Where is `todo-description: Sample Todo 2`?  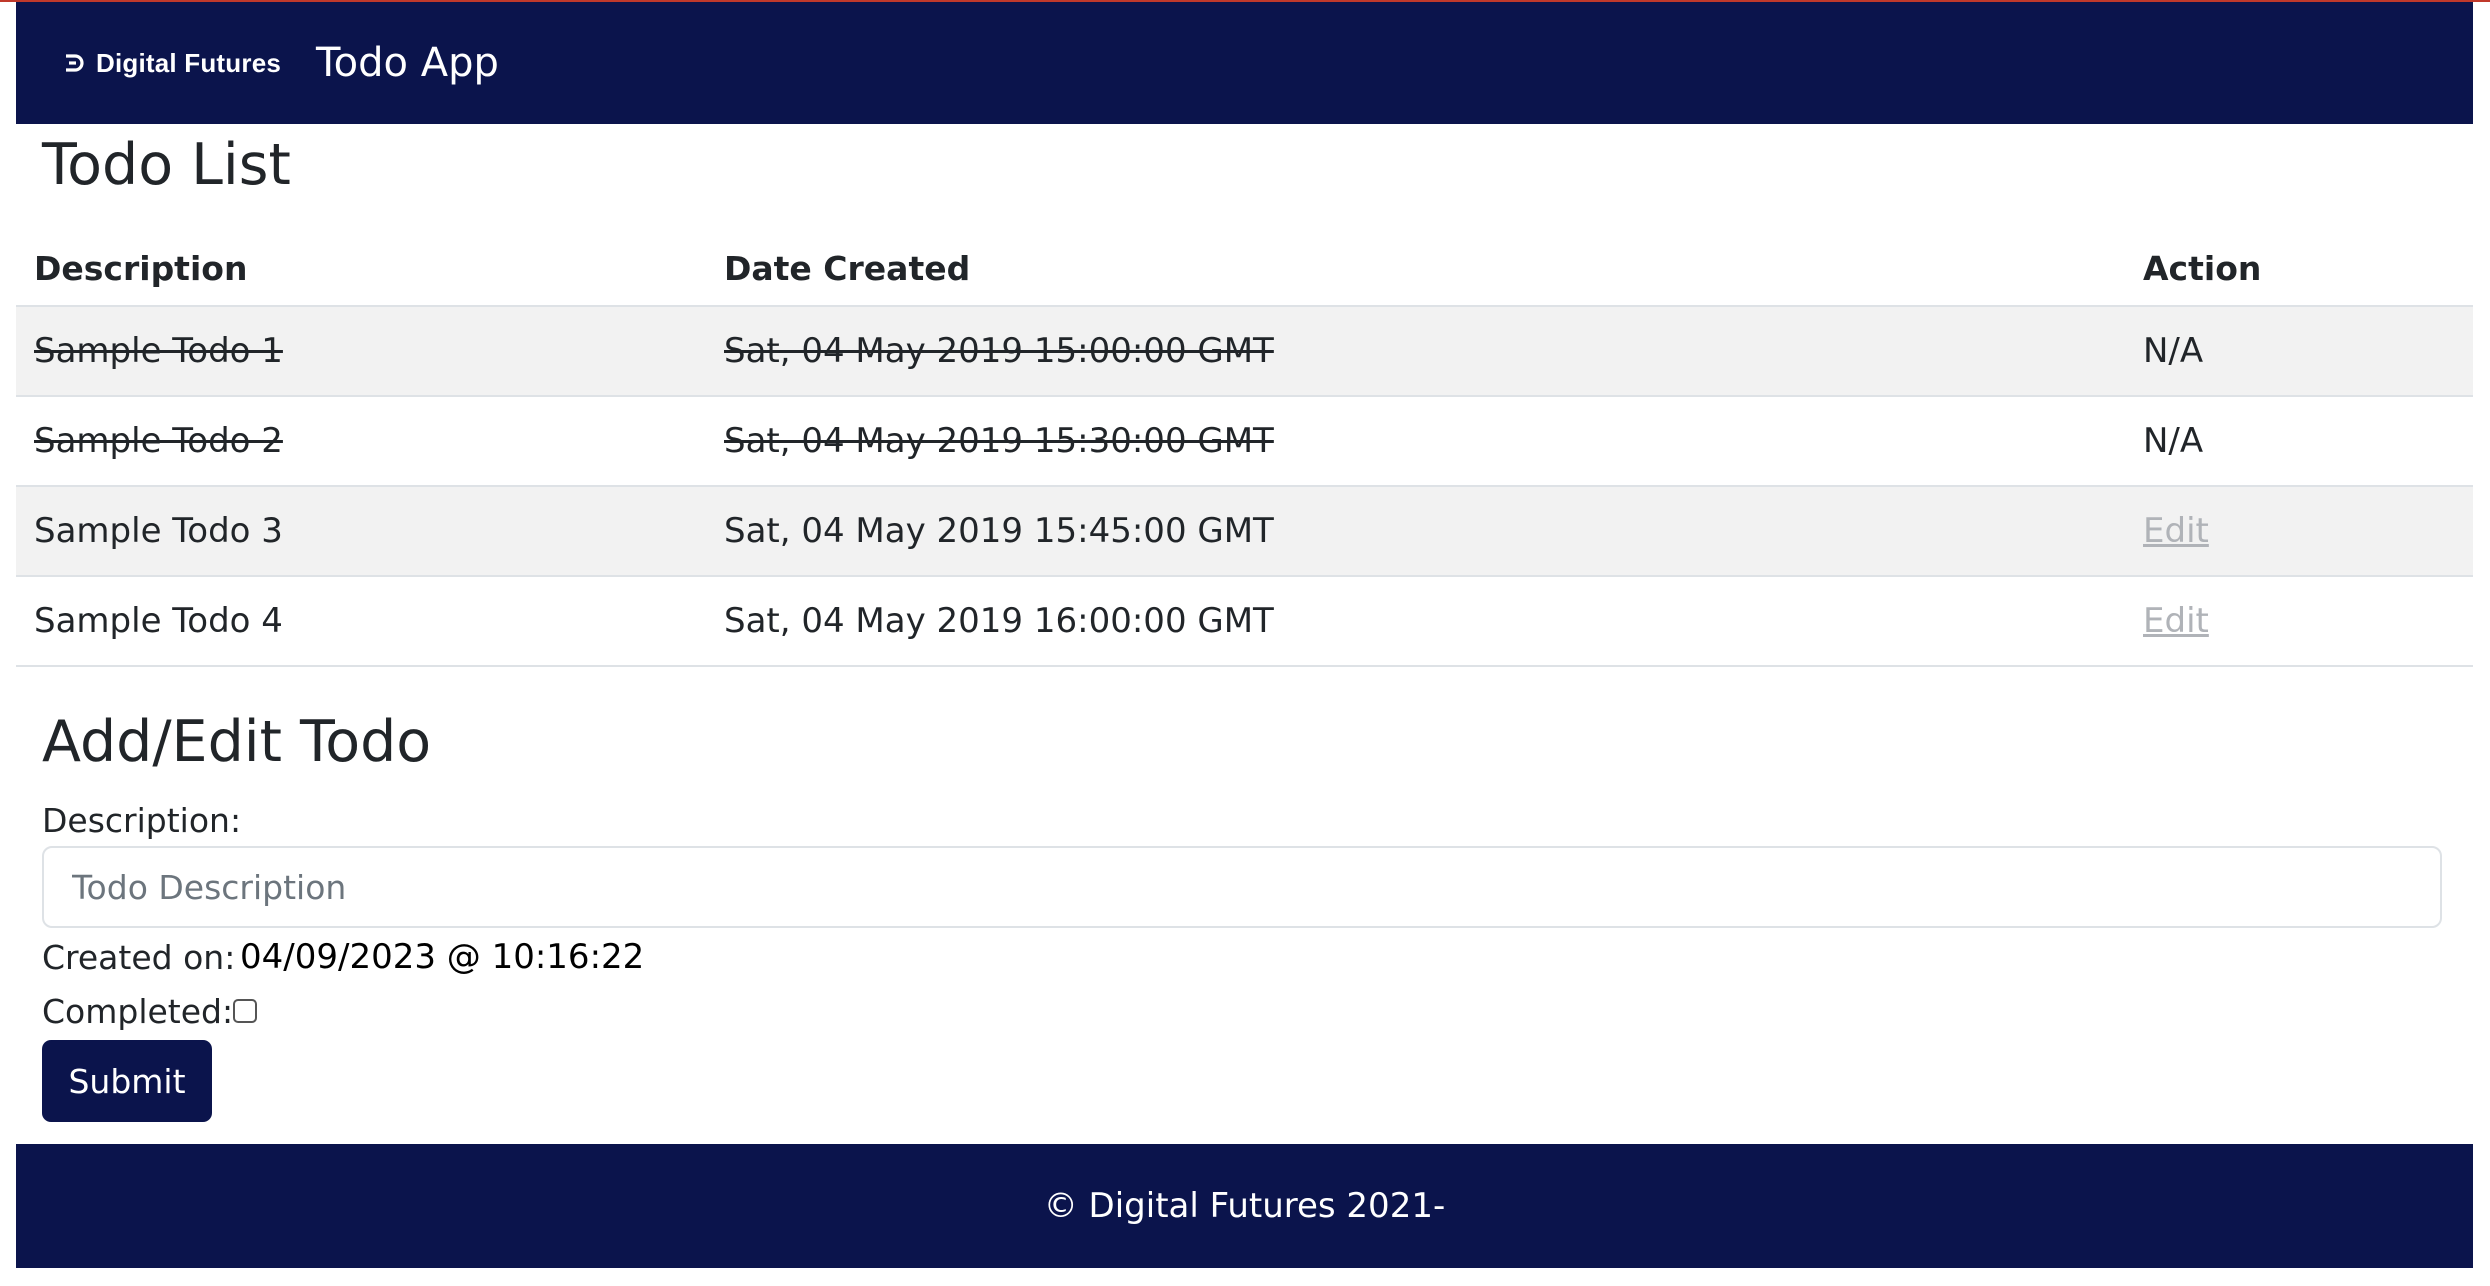
todo-description: Sample Todo 2 is located at coordinates (361, 441).